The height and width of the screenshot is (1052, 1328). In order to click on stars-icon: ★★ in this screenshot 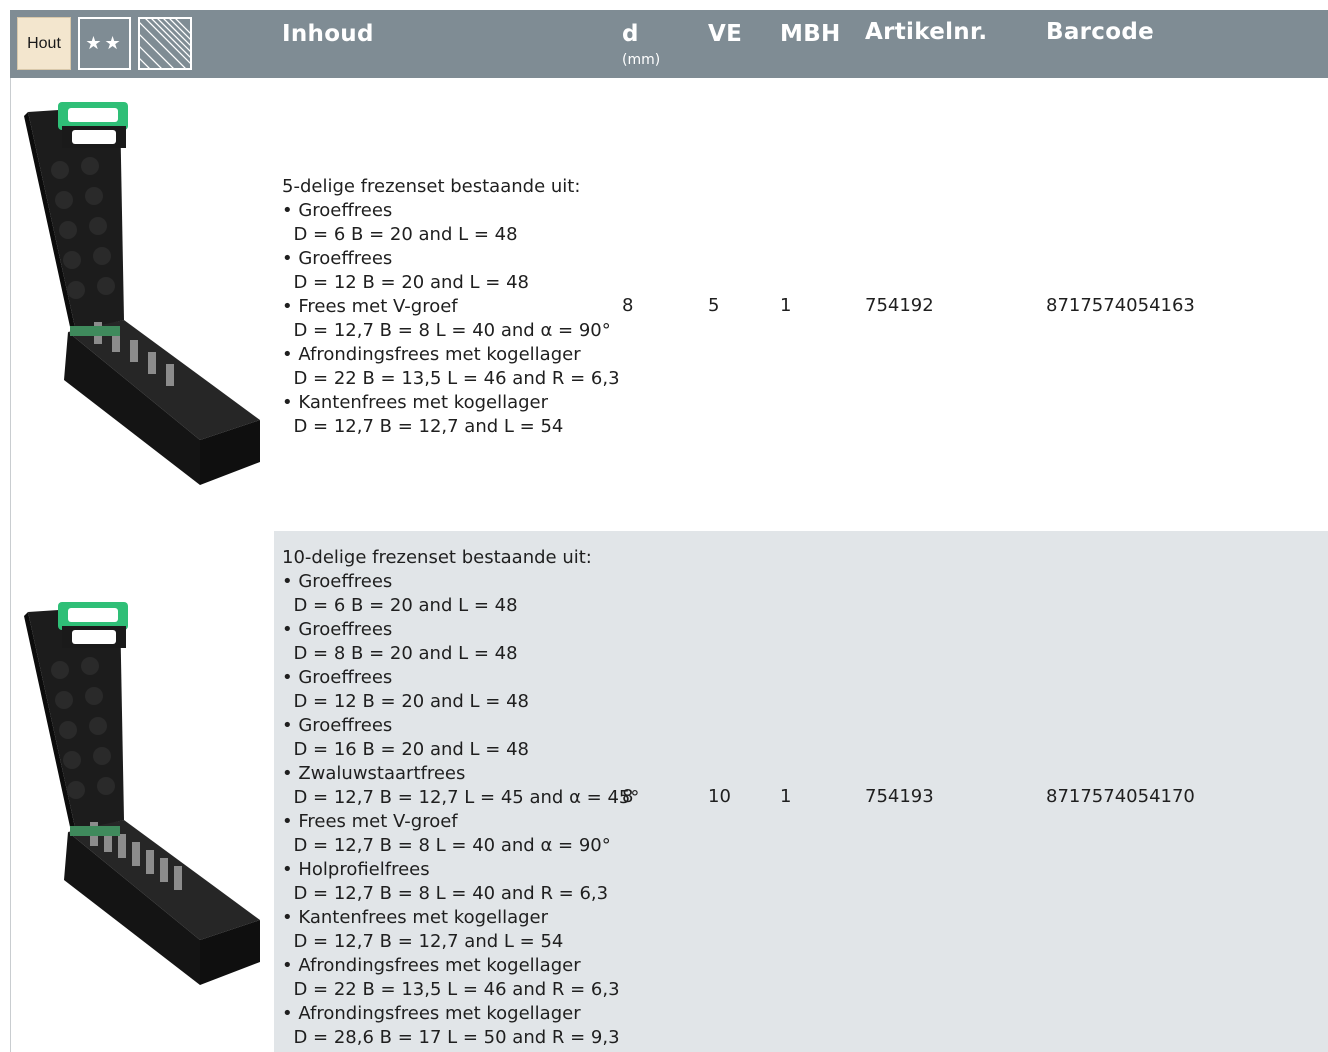, I will do `click(104, 43)`.